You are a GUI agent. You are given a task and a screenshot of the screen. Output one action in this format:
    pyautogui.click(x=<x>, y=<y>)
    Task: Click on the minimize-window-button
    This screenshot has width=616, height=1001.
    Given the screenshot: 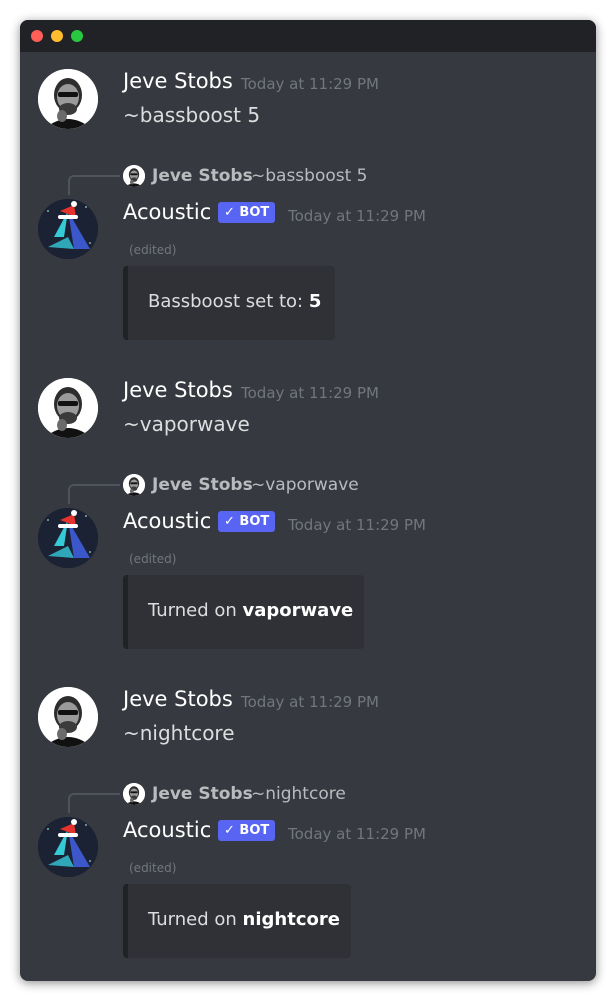 What is the action you would take?
    pyautogui.click(x=57, y=36)
    